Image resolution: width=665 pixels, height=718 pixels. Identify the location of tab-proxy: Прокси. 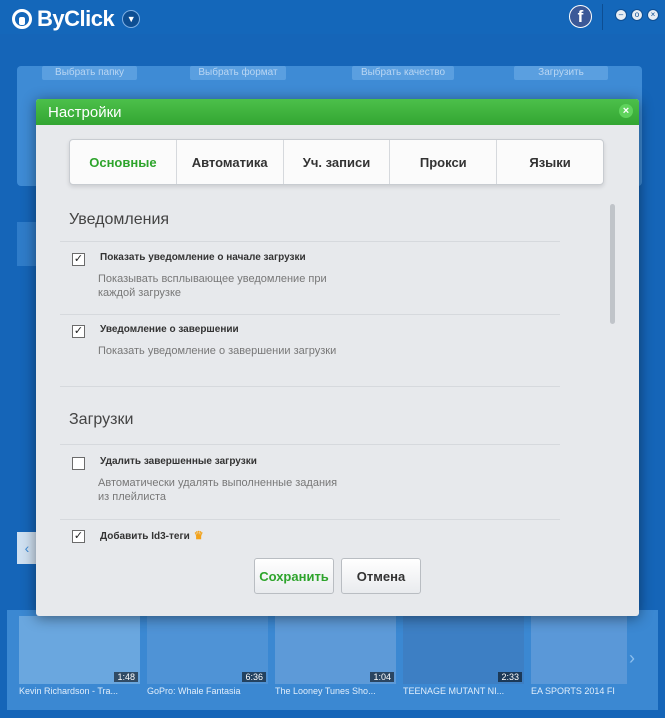
(444, 162).